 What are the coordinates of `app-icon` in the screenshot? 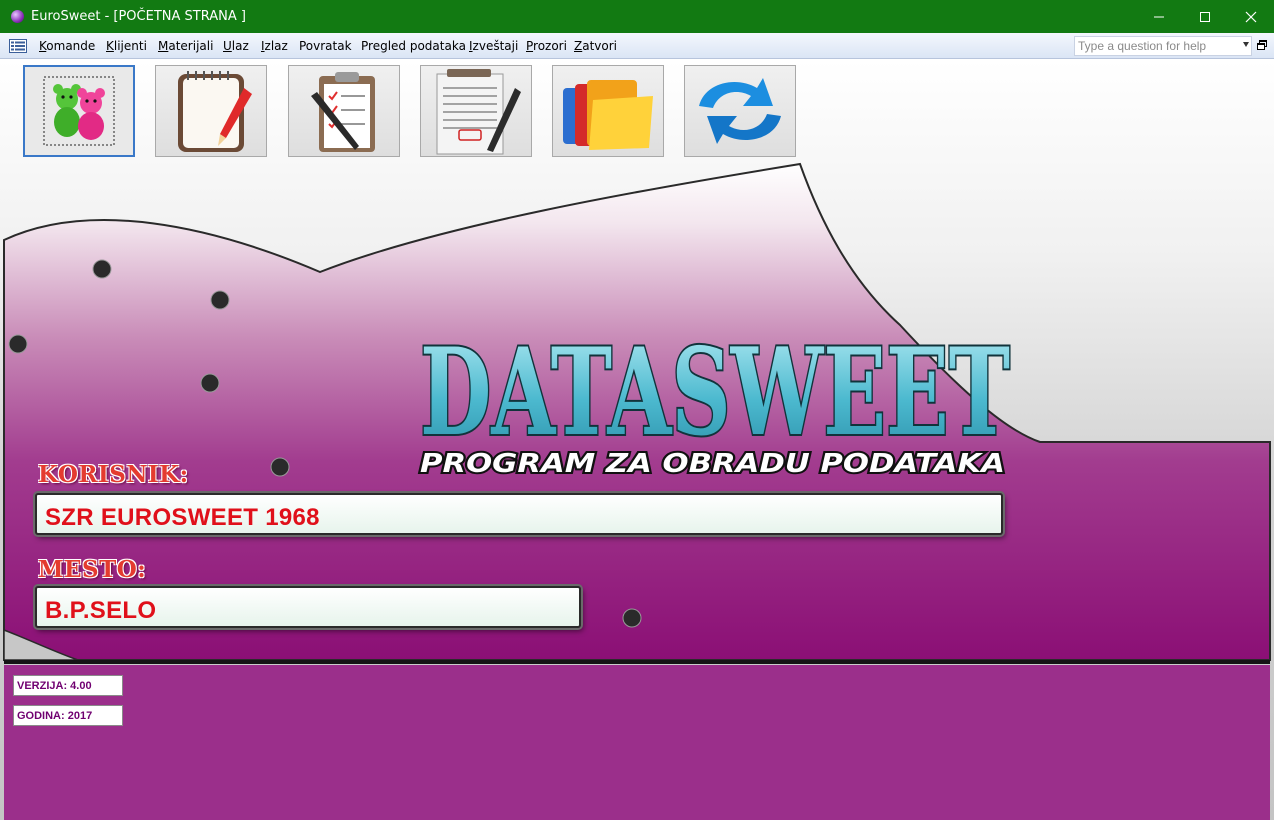 It's located at (17, 16).